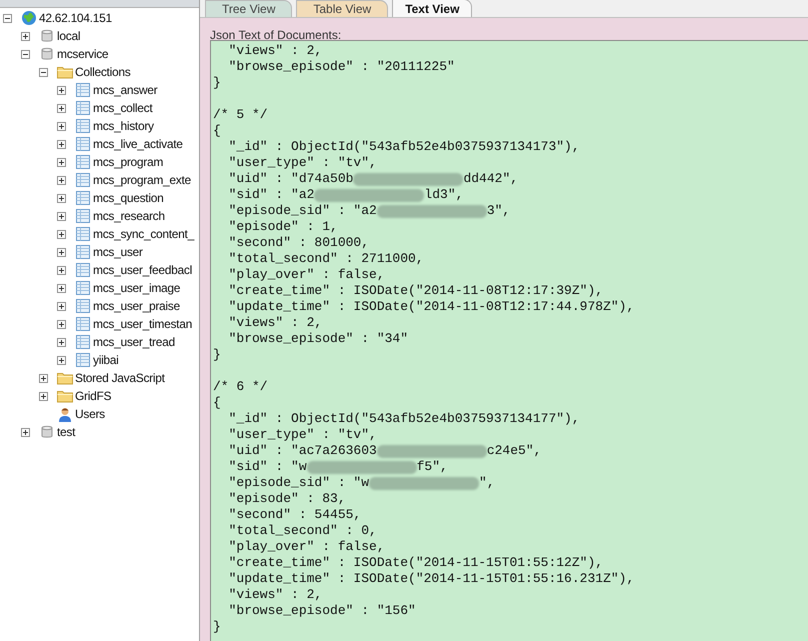  I want to click on user-icon, so click(65, 414).